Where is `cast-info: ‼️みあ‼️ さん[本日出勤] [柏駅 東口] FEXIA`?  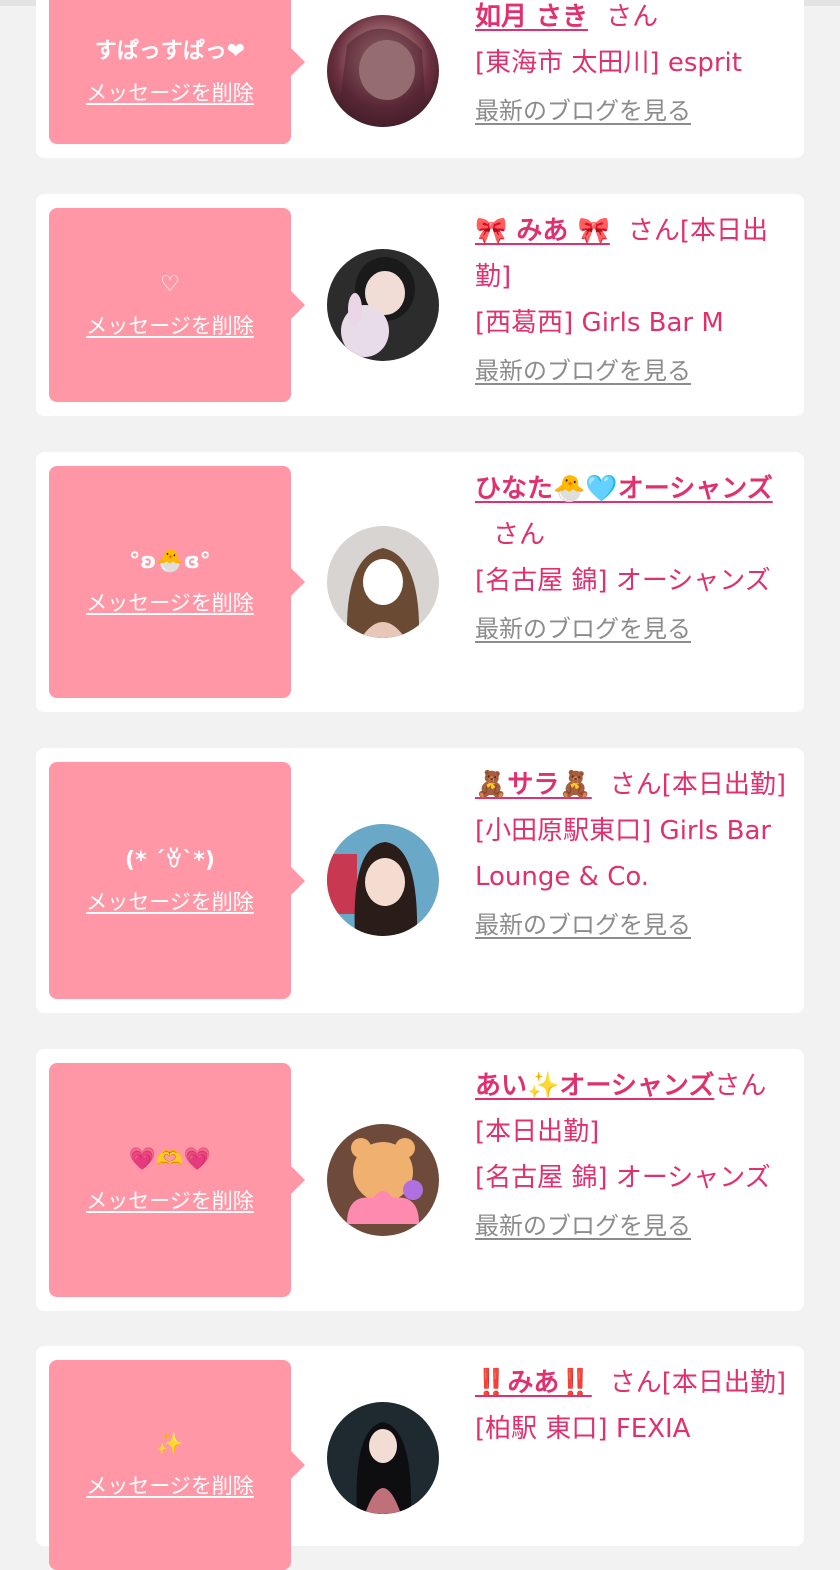 cast-info: ‼️みあ‼️ さん[本日出勤] [柏駅 東口] FEXIA is located at coordinates (635, 1406).